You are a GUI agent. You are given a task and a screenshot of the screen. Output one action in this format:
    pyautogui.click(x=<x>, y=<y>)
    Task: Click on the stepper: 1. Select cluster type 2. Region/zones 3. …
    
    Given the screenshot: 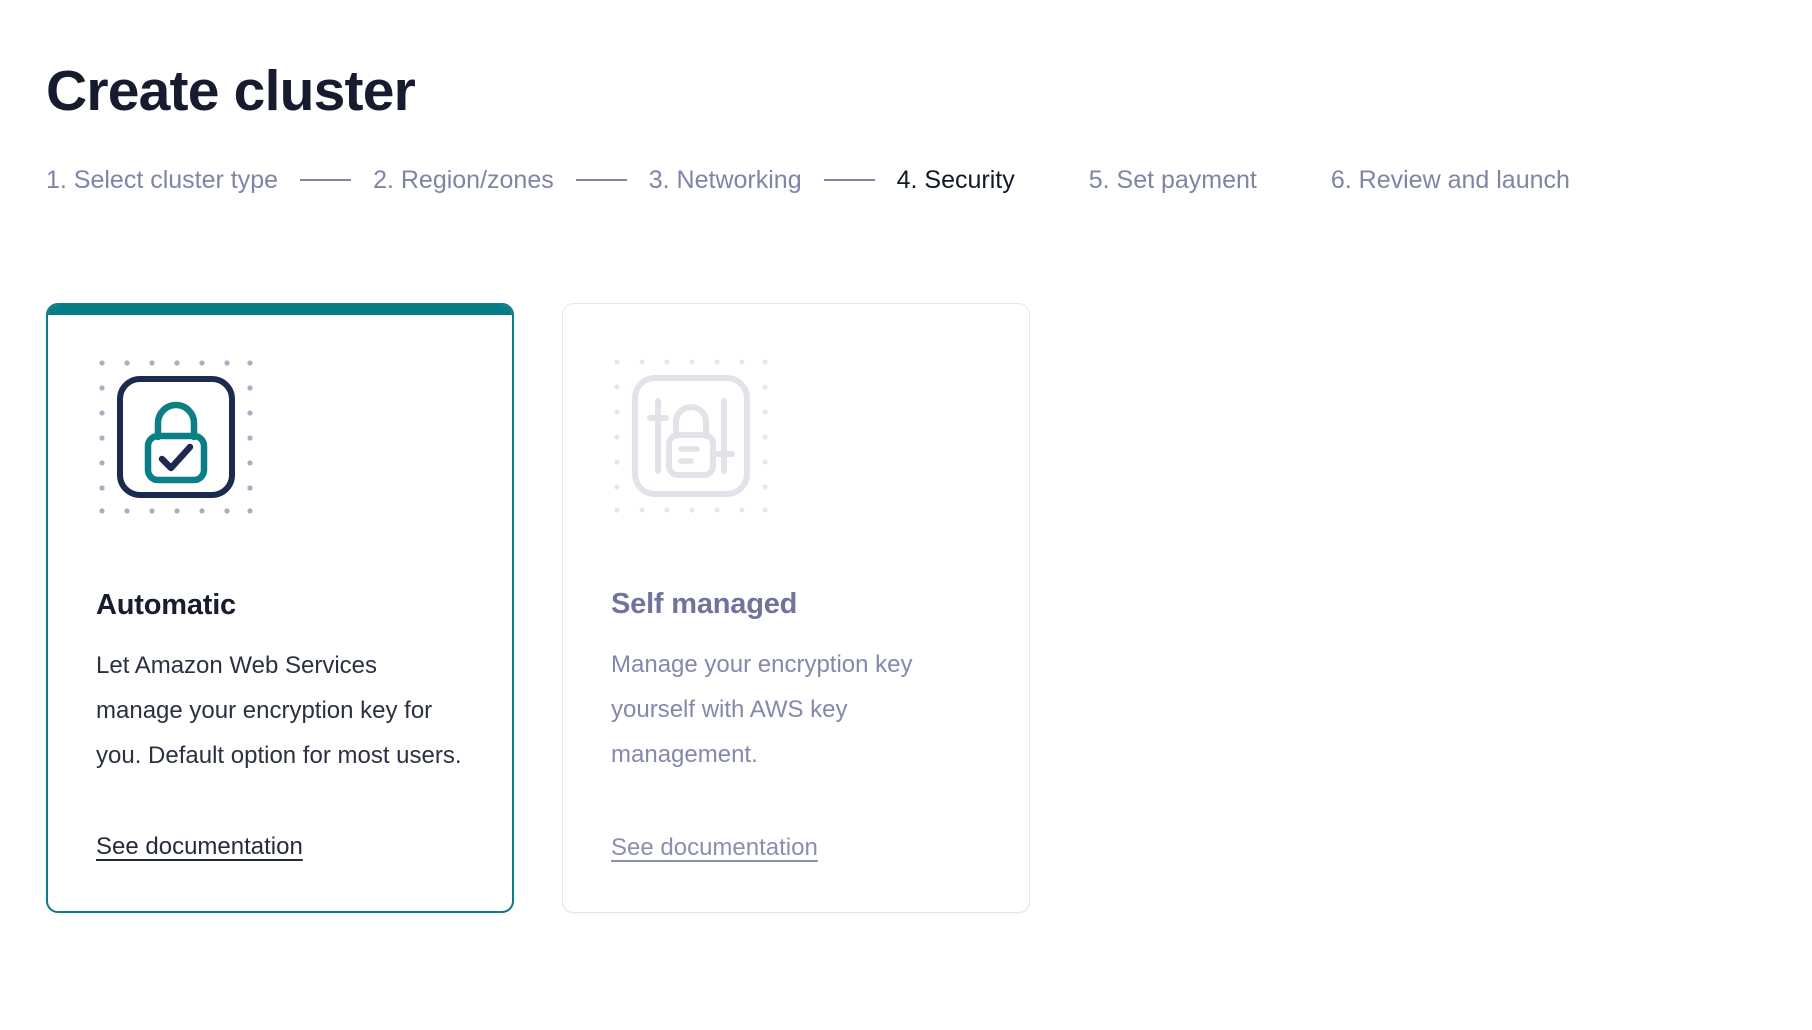 What is the action you would take?
    pyautogui.click(x=916, y=180)
    